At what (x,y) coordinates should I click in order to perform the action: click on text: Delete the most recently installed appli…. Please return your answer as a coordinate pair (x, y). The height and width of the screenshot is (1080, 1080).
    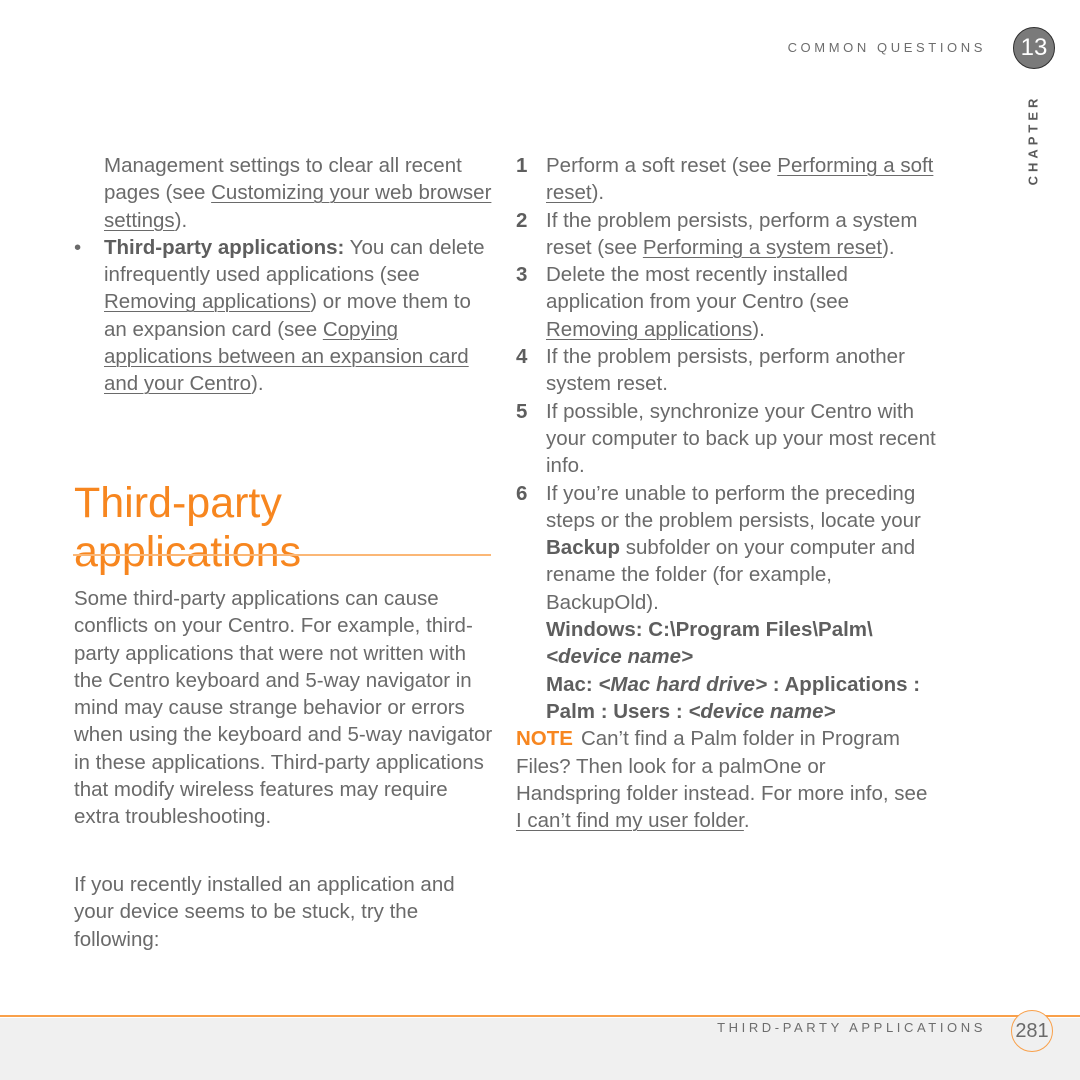
    Looking at the image, I should click on (698, 288).